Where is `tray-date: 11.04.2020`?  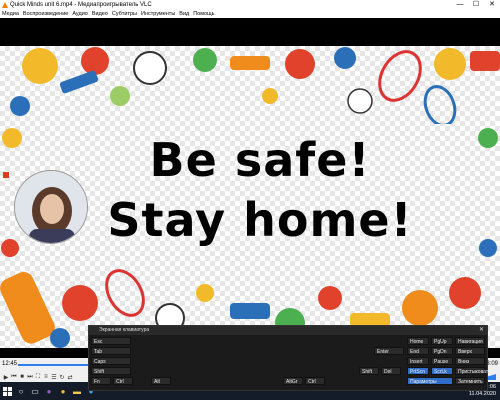 tray-date: 11.04.2020 is located at coordinates (482, 394).